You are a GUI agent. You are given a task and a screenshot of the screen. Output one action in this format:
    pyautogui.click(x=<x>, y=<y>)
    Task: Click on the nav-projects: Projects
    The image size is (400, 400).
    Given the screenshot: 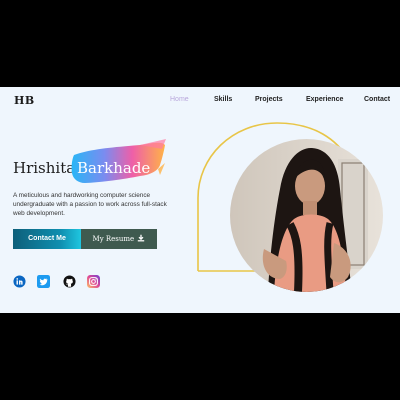 What is the action you would take?
    pyautogui.click(x=269, y=99)
    